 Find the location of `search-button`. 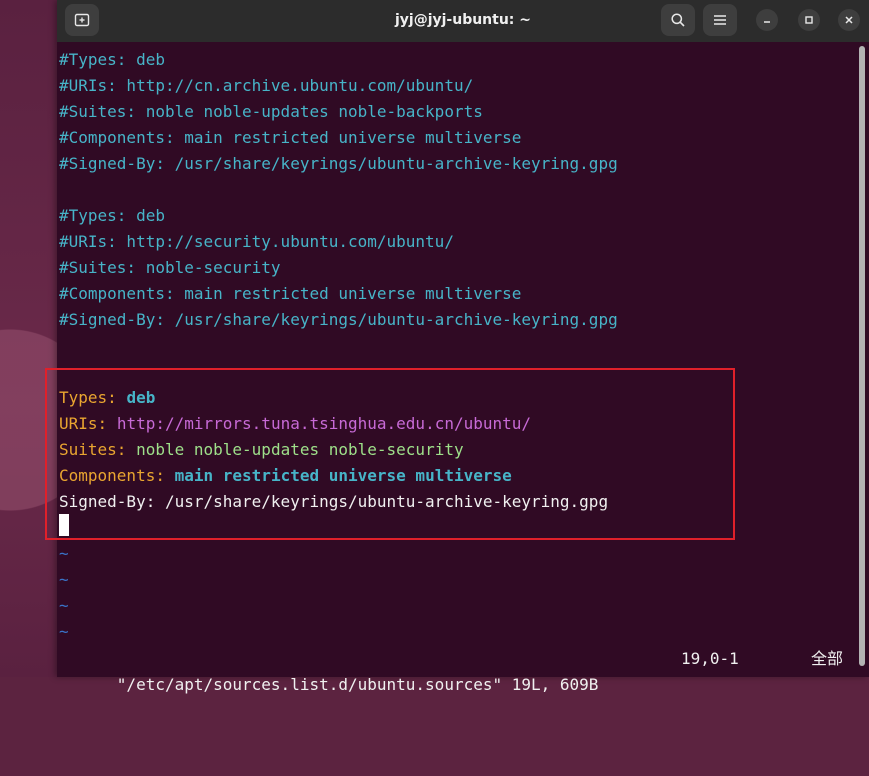

search-button is located at coordinates (678, 20).